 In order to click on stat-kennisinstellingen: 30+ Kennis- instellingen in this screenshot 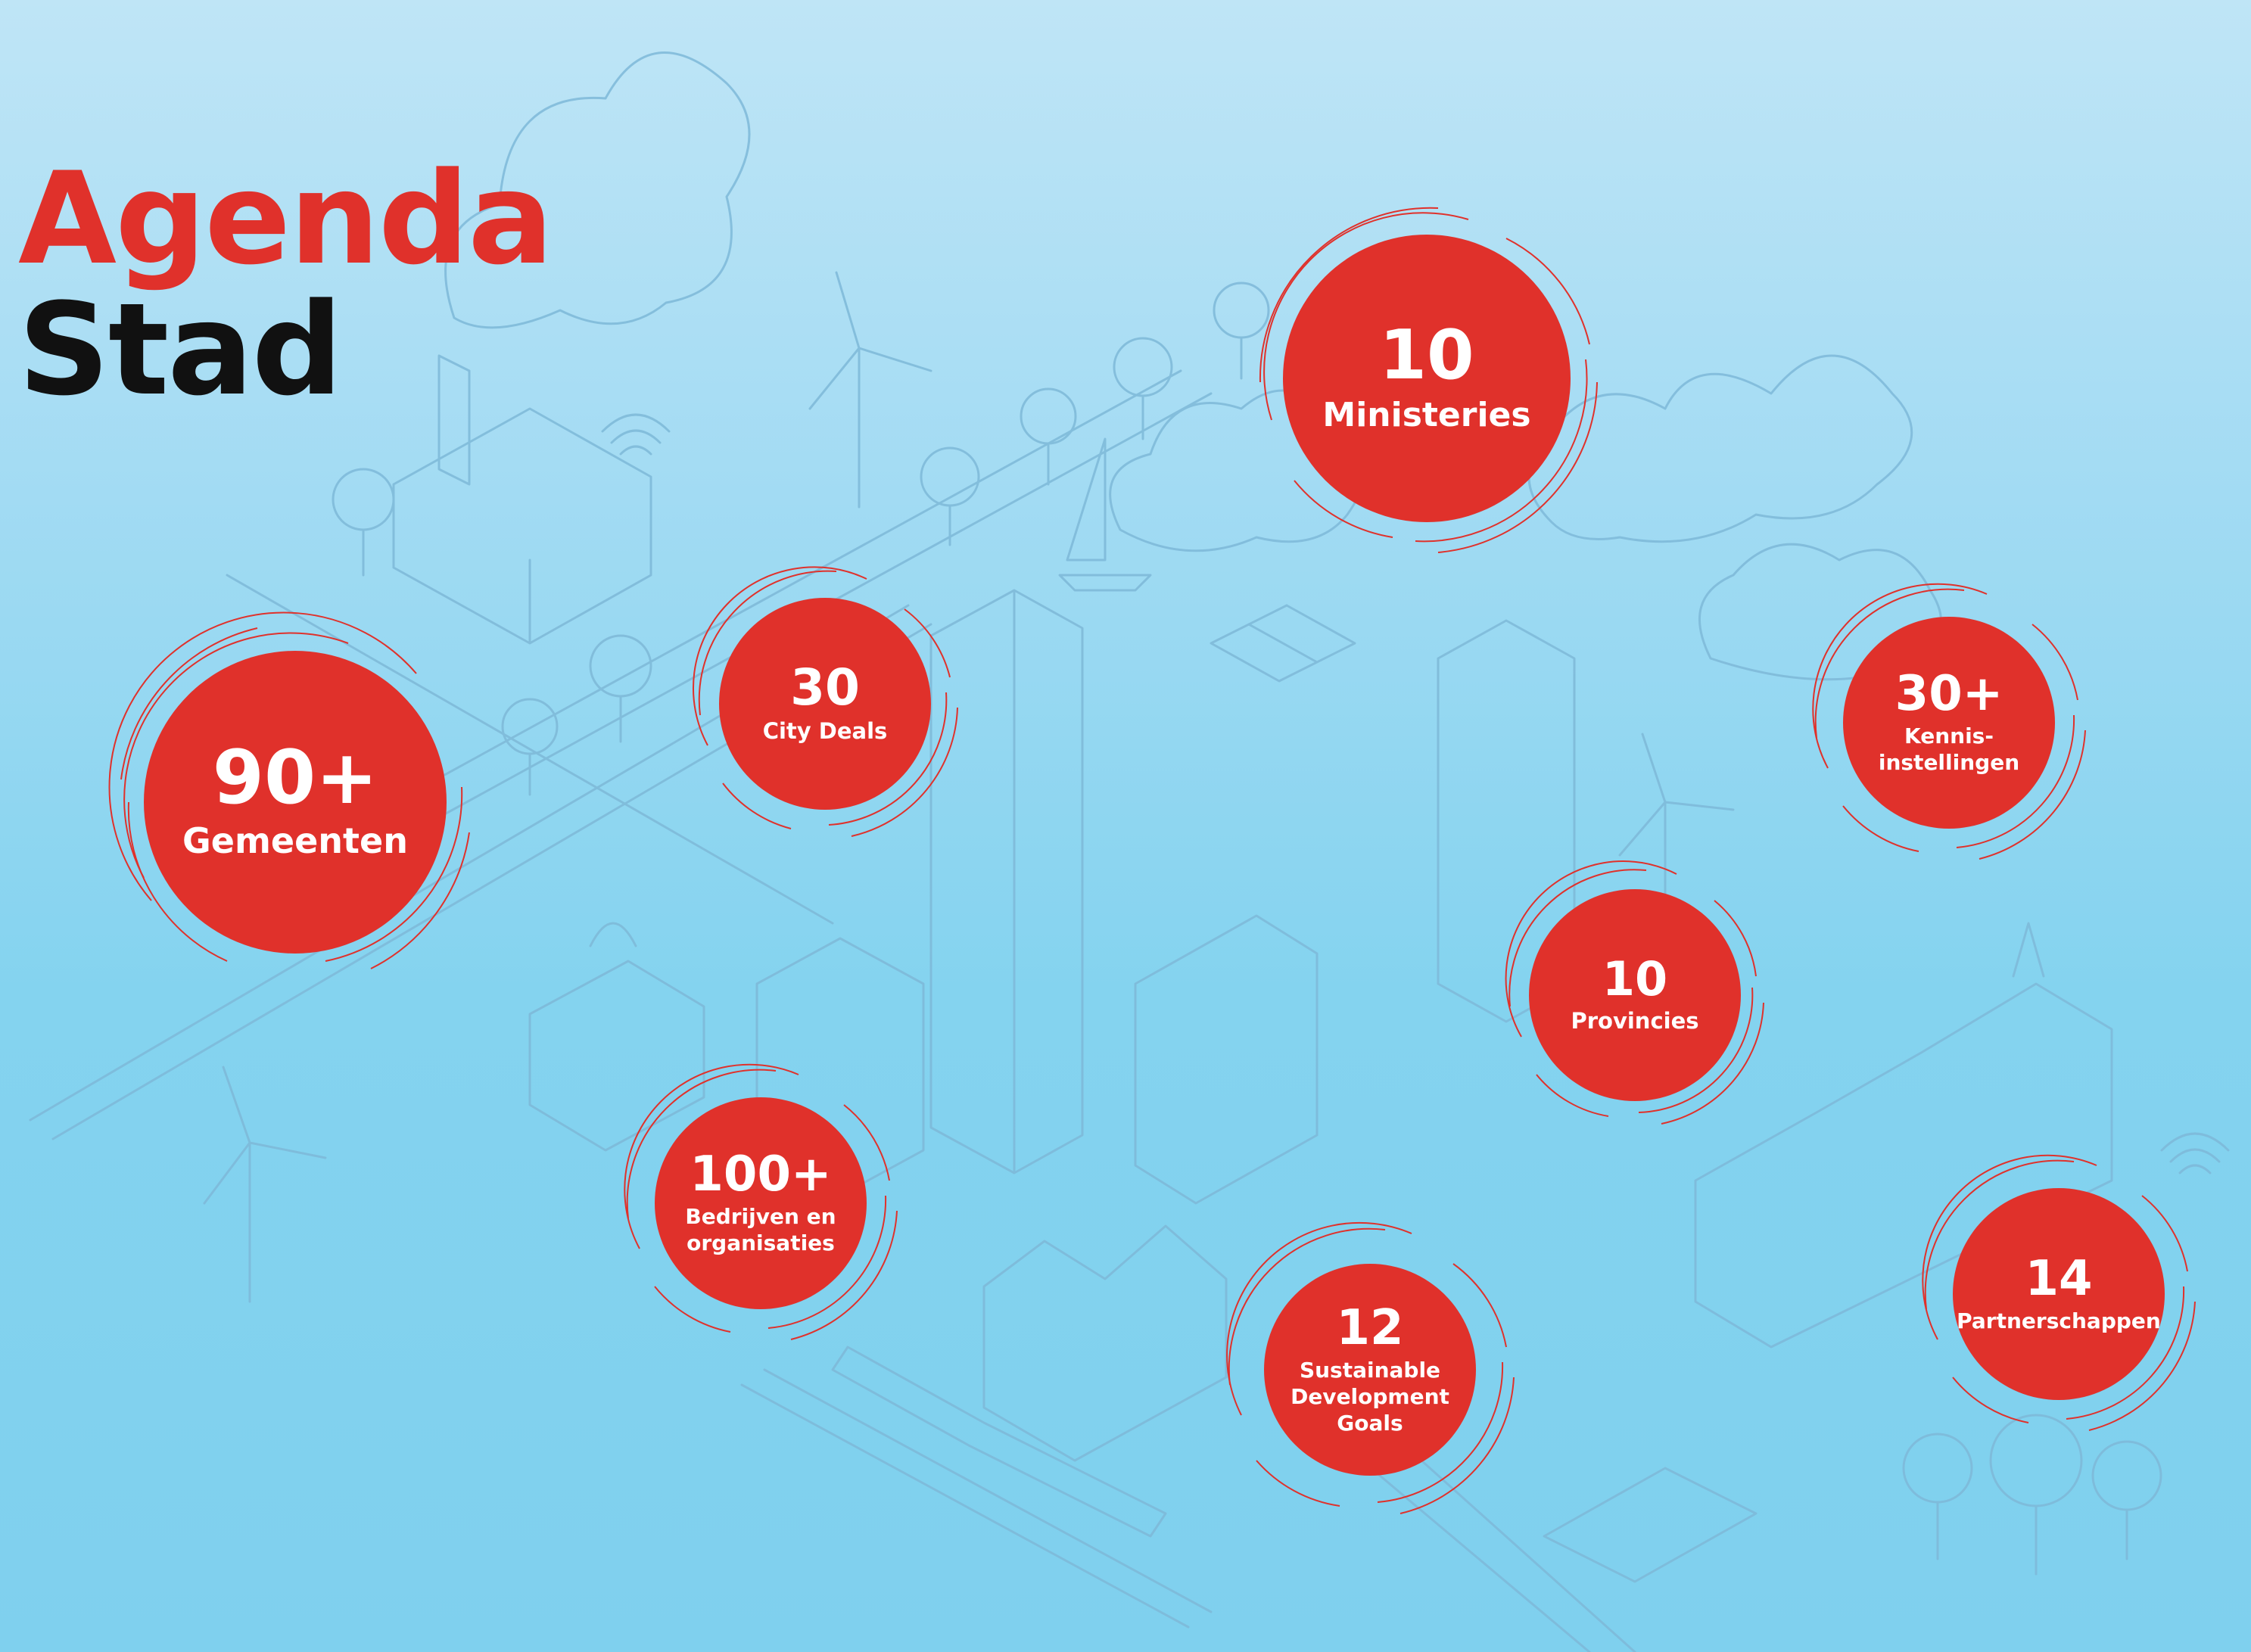, I will do `click(1949, 723)`.